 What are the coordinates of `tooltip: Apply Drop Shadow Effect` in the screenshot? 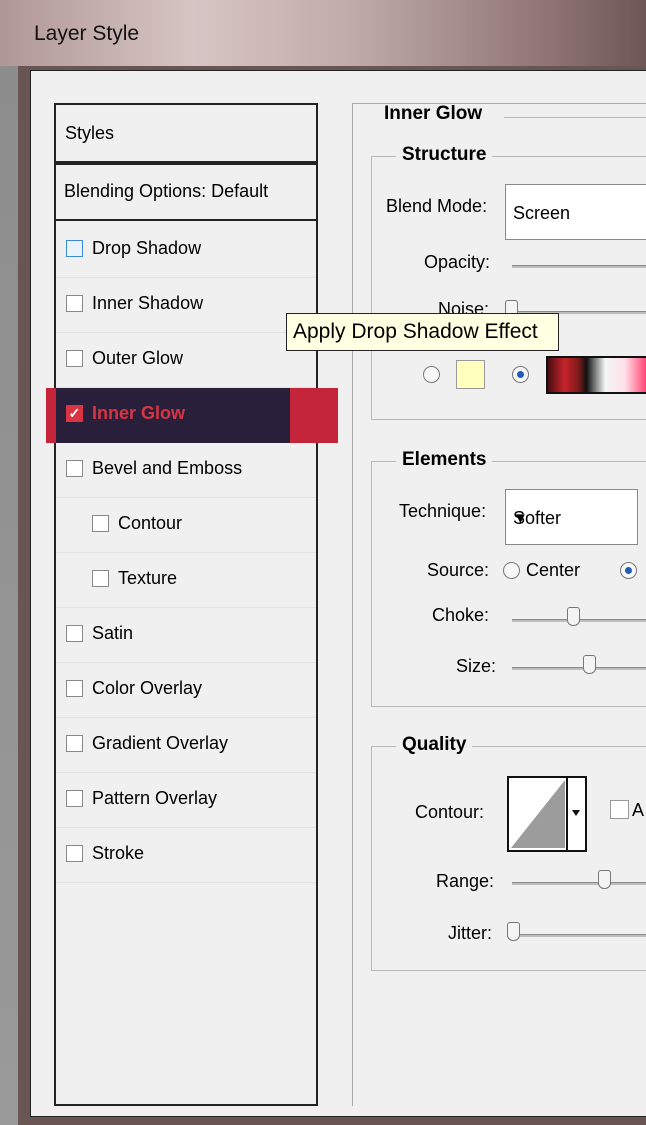 It's located at (422, 332).